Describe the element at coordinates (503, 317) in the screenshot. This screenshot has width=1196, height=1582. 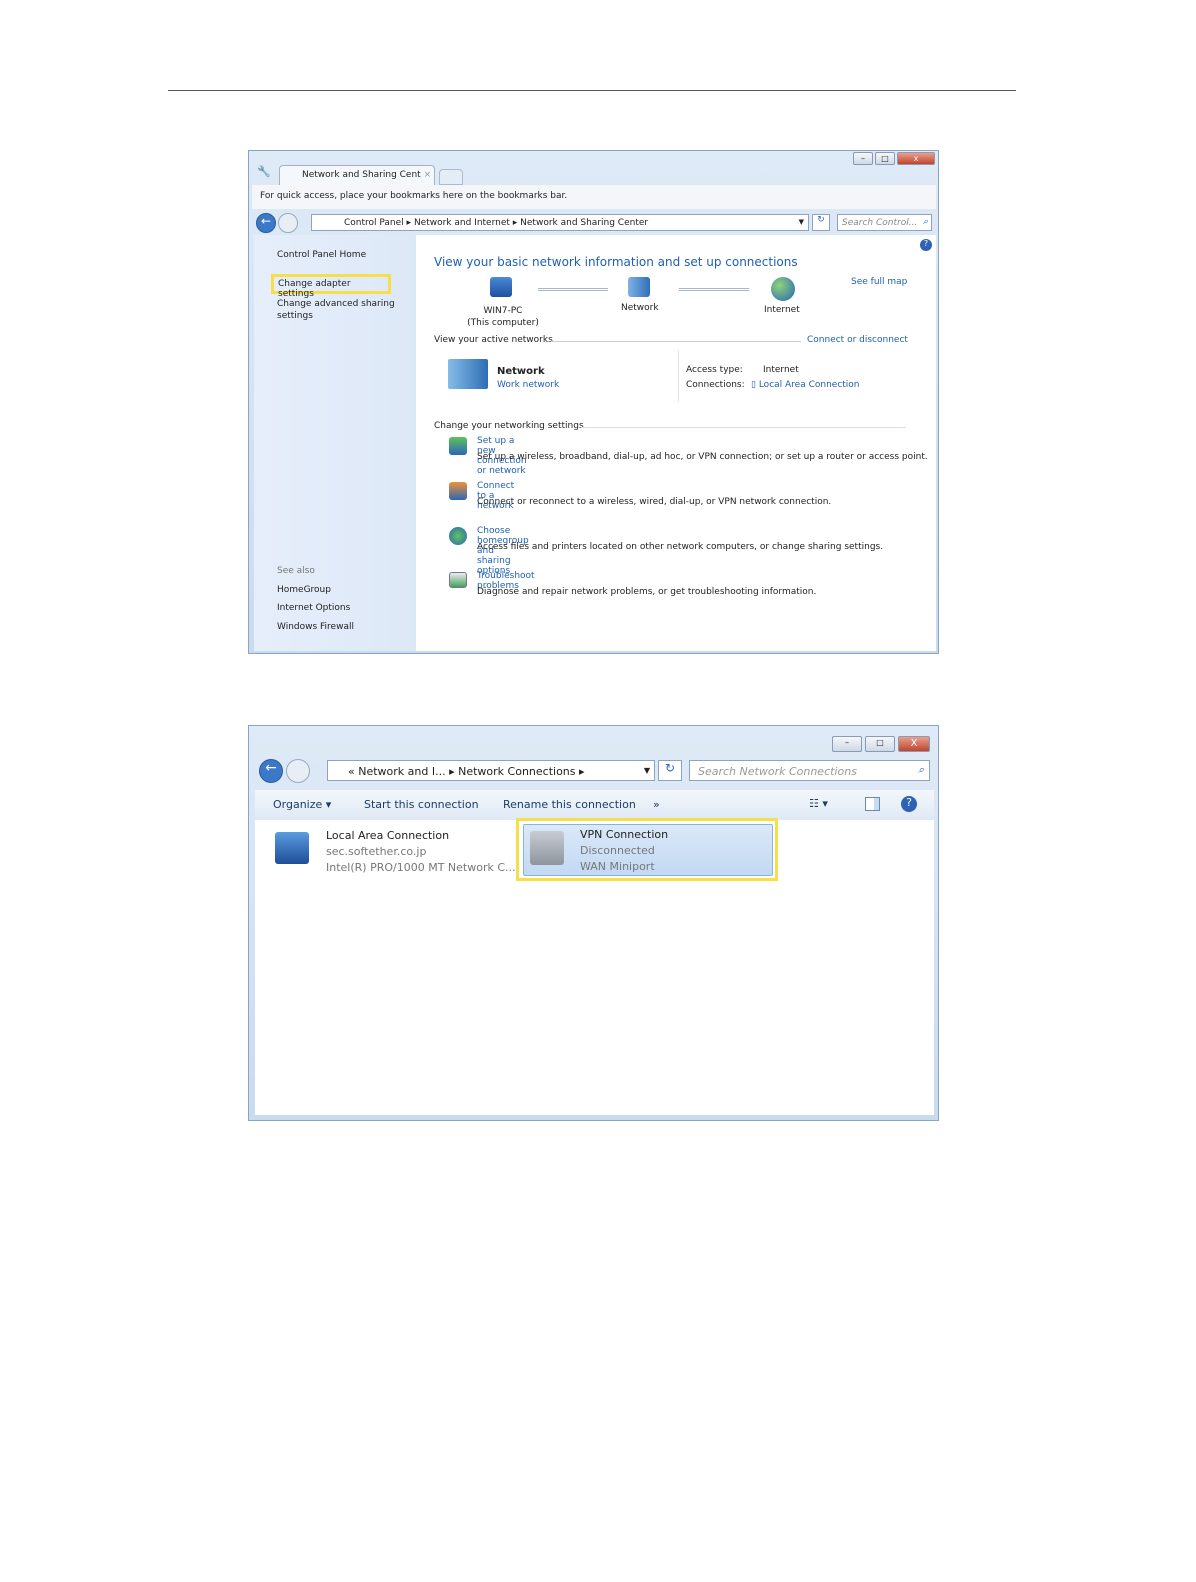
I see `map-computer: WIN7-PC (This computer)` at that location.